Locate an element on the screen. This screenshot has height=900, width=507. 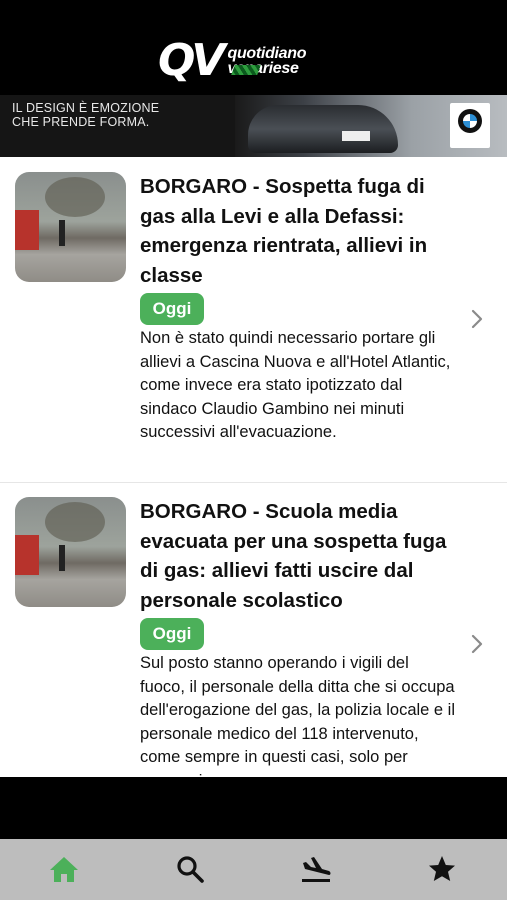
bmw-brand-box is located at coordinates (470, 125).